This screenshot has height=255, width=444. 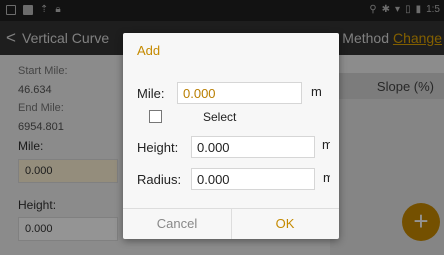 I want to click on ok-button: OK, so click(x=285, y=224).